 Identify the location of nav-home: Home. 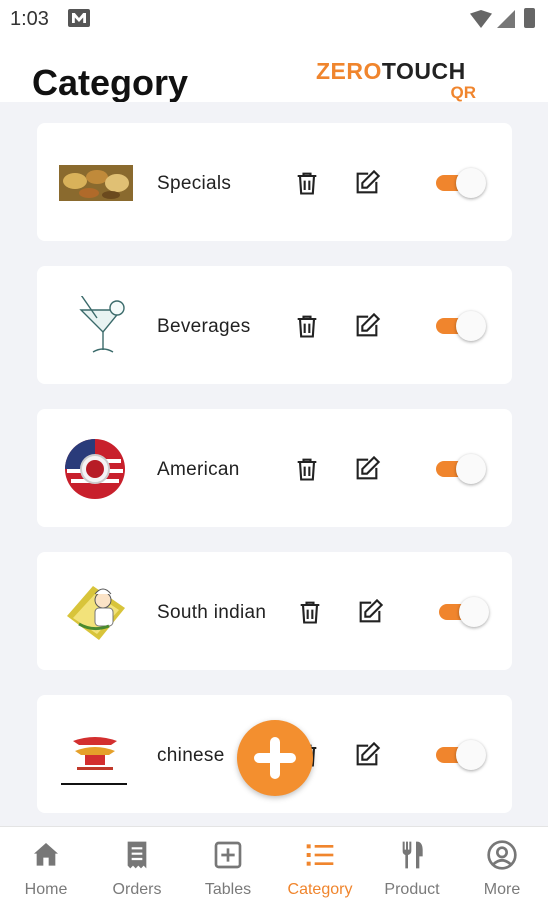
(46, 863).